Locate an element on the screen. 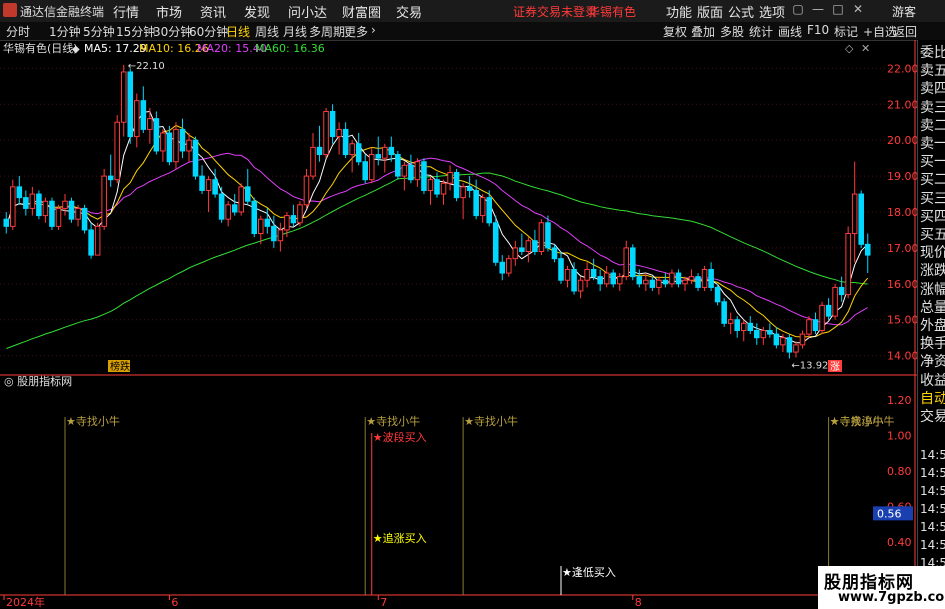 This screenshot has height=609, width=945. side-item: 换手 is located at coordinates (932, 343).